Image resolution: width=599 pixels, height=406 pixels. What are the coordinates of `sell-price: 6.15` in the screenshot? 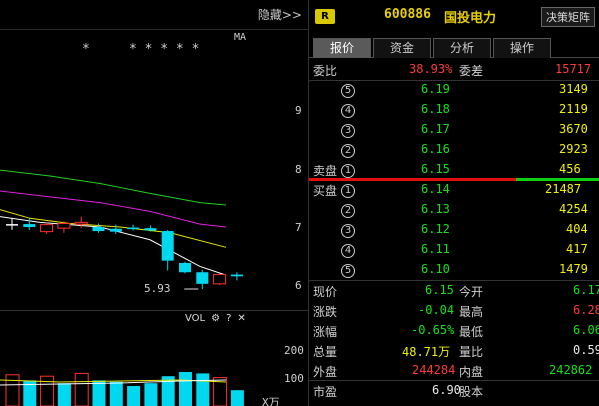 It's located at (435, 169).